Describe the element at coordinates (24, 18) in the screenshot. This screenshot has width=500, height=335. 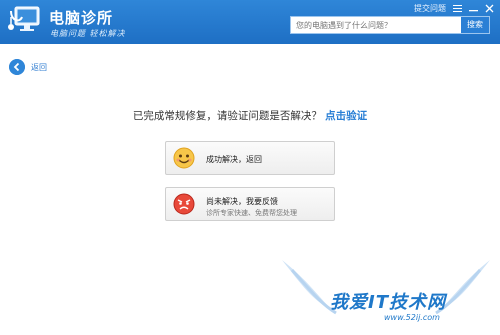
I see `stethoscope-monitor-logo-icon` at that location.